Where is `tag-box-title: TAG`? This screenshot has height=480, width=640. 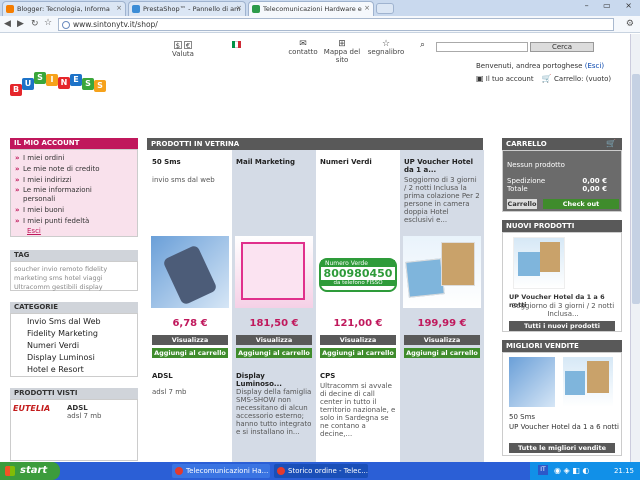 tag-box-title: TAG is located at coordinates (74, 255).